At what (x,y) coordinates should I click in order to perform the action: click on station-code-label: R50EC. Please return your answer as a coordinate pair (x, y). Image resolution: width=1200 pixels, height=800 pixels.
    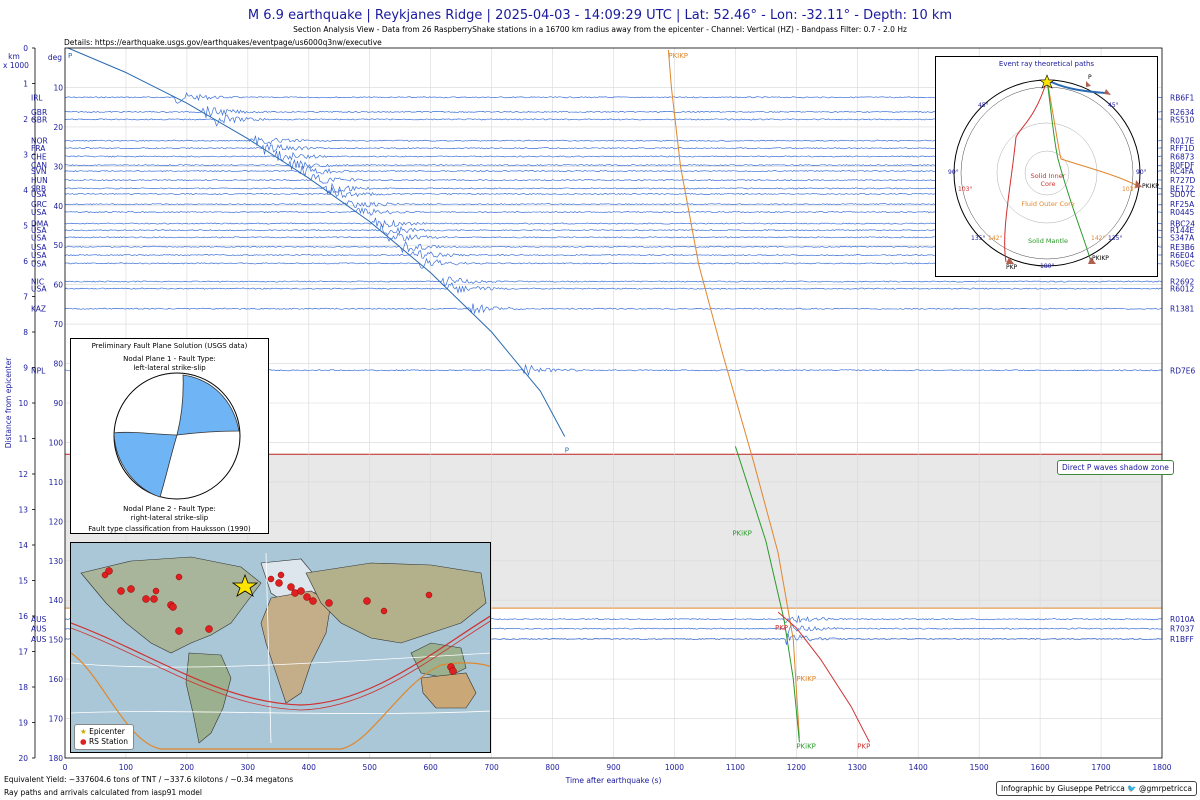
    Looking at the image, I should click on (1182, 263).